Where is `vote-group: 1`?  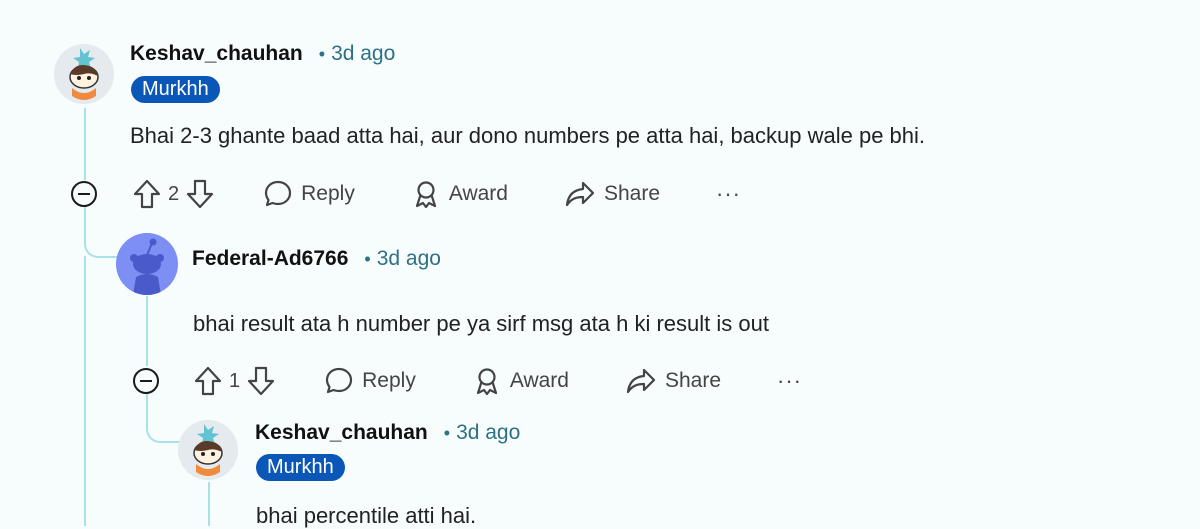 vote-group: 1 is located at coordinates (234, 381).